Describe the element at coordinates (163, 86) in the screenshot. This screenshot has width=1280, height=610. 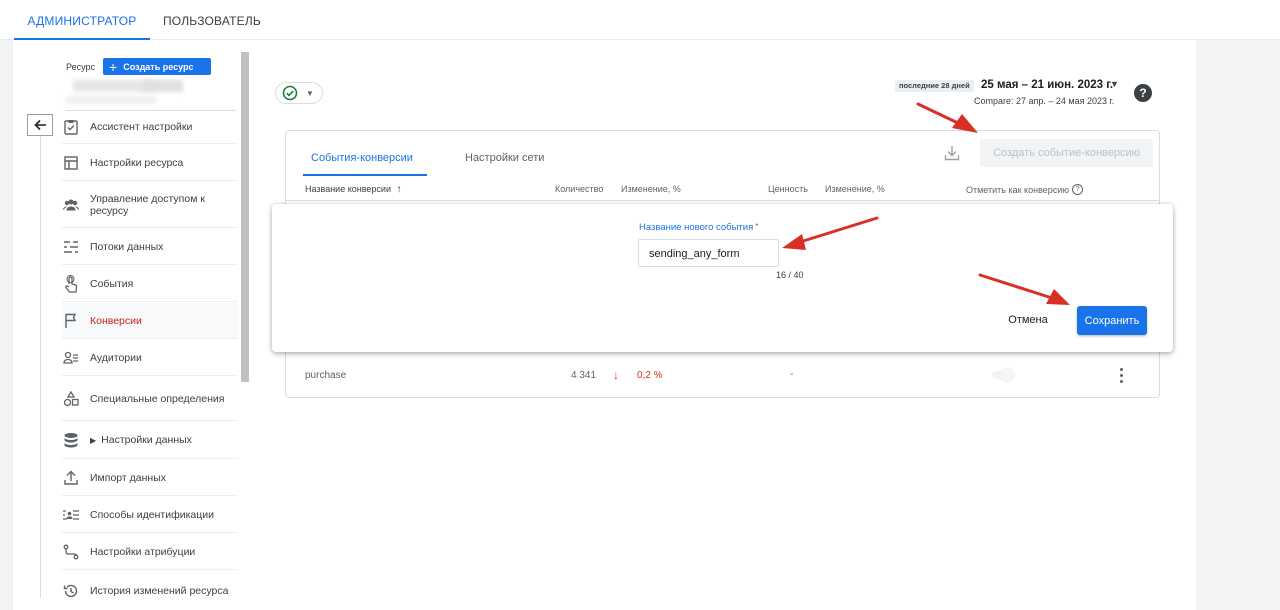
I see `blurred-resource-id` at that location.